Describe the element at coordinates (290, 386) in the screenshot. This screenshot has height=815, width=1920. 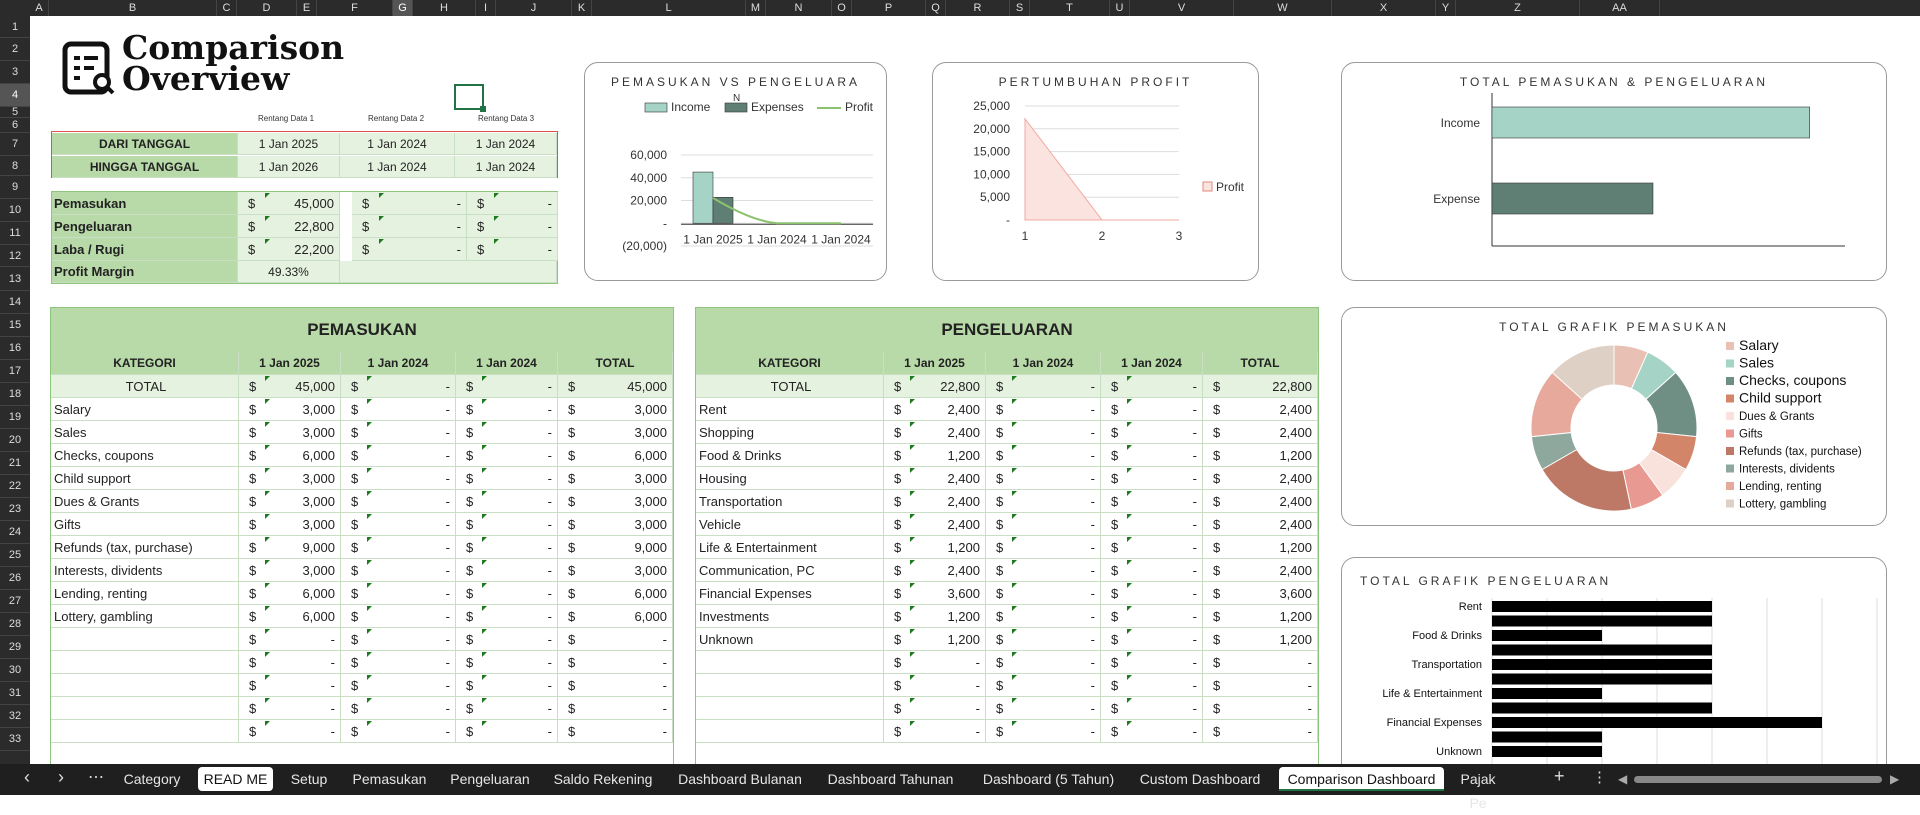
I see `amount-cell: $45,000` at that location.